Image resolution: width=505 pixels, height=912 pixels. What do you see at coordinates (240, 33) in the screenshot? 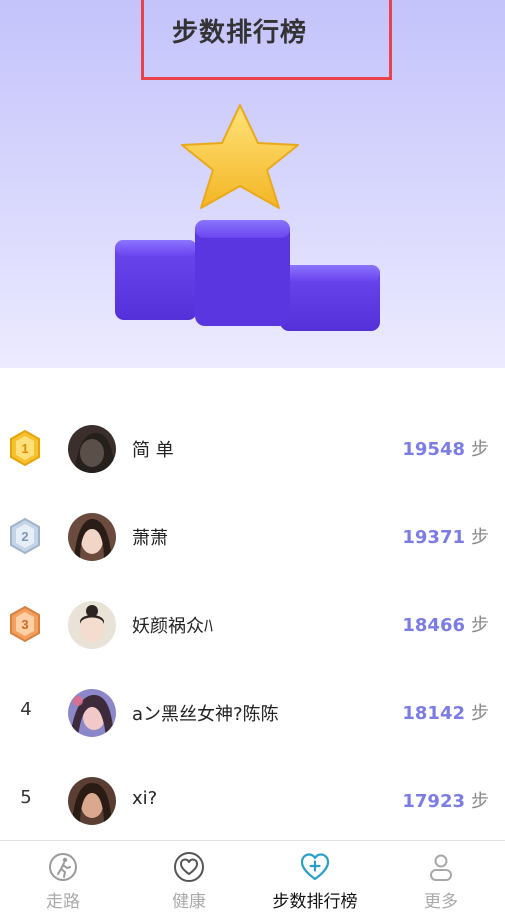
I see `page-title: 步数排行榜` at bounding box center [240, 33].